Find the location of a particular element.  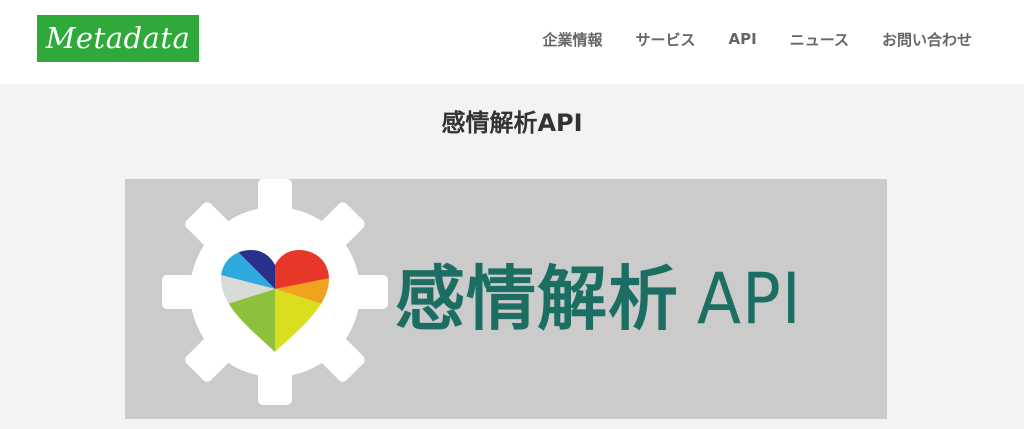

nav-item-api: API is located at coordinates (743, 39).